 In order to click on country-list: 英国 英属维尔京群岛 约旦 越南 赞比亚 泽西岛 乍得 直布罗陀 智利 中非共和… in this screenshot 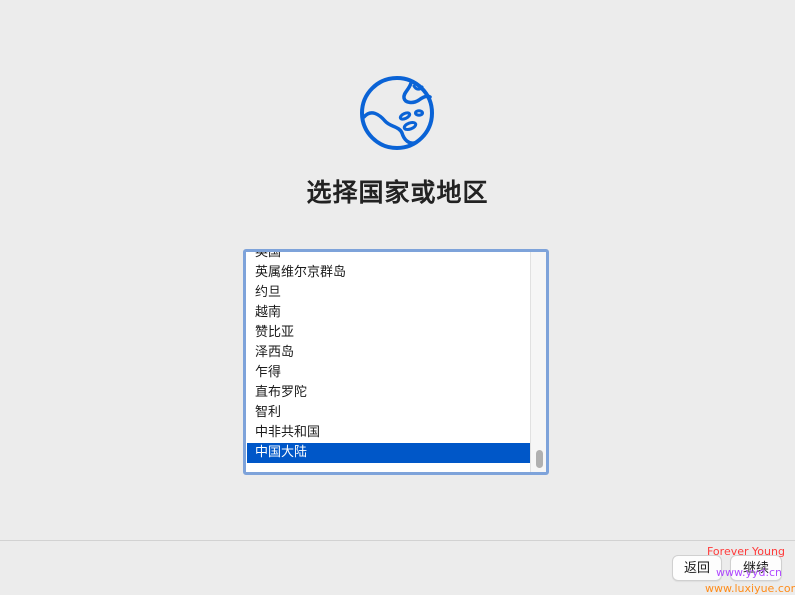, I will do `click(388, 357)`.